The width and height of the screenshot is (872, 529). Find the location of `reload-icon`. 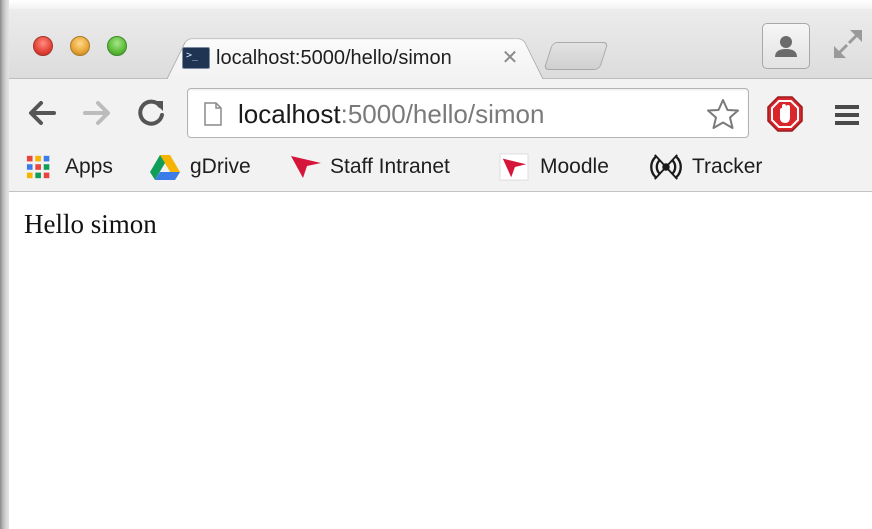

reload-icon is located at coordinates (151, 113).